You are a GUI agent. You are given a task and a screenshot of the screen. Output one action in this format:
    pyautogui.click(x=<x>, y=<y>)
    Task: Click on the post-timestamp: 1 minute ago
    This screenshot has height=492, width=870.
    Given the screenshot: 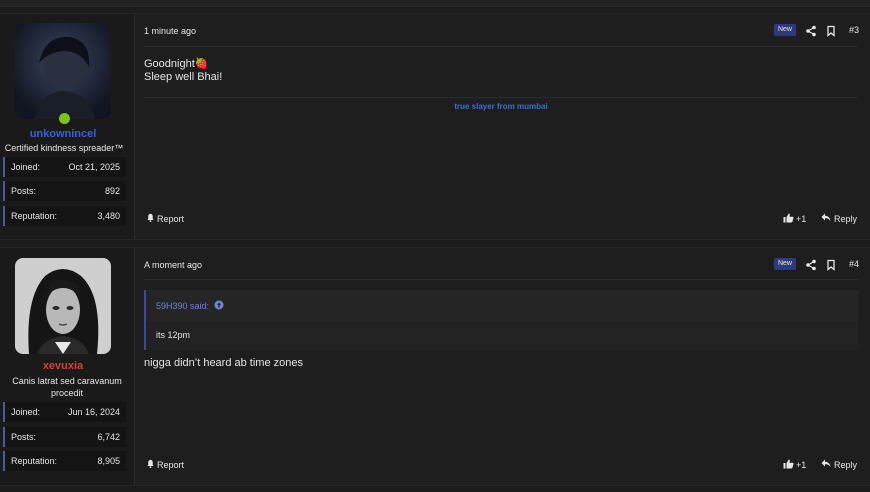 What is the action you would take?
    pyautogui.click(x=170, y=31)
    